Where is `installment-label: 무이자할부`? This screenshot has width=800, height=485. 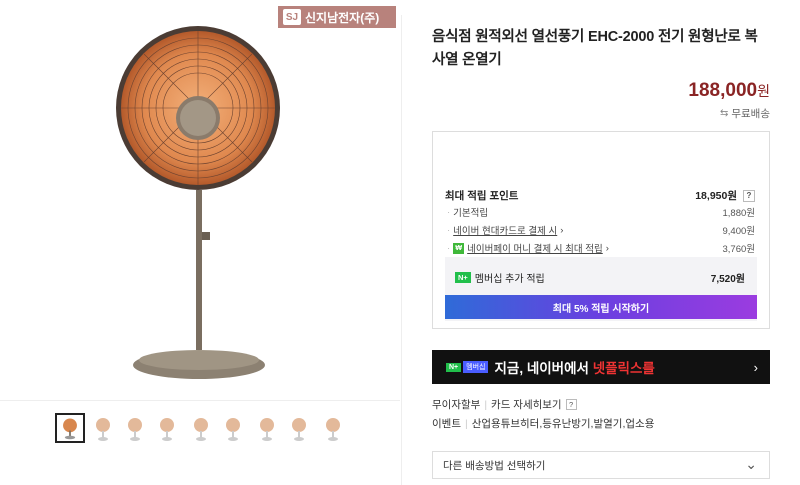
installment-label: 무이자할부 is located at coordinates (456, 405).